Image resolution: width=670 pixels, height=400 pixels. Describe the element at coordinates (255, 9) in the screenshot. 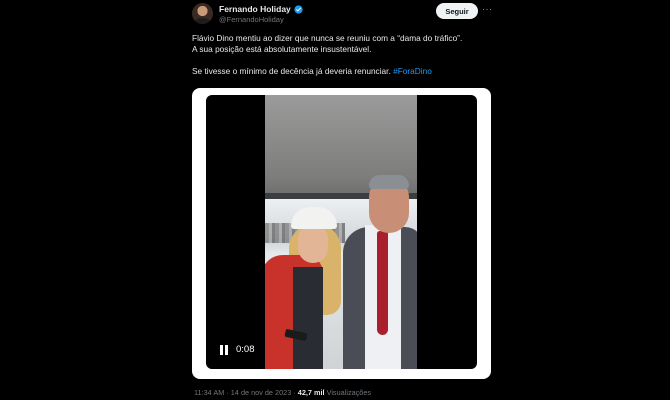

I see `author-display-name: Fernando Holiday` at that location.